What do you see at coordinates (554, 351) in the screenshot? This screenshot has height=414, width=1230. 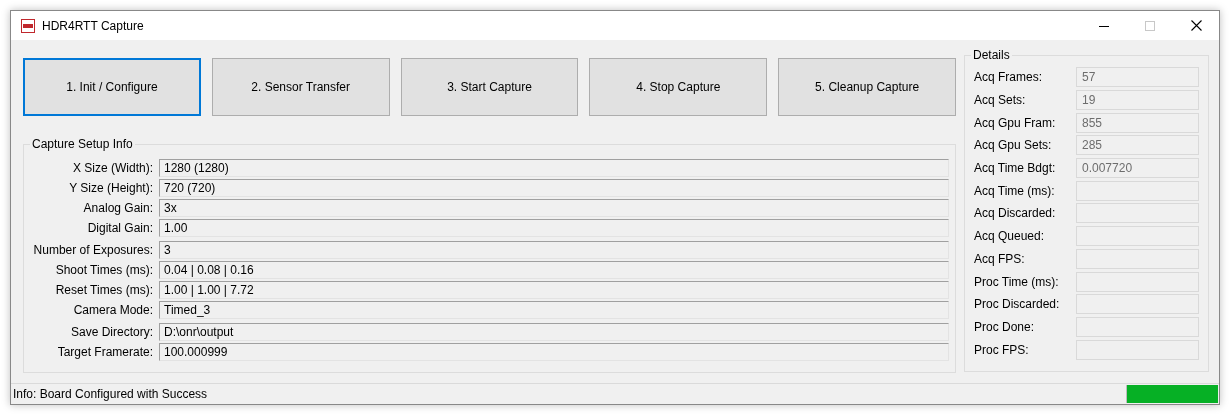 I see `value-field: 100.000999` at bounding box center [554, 351].